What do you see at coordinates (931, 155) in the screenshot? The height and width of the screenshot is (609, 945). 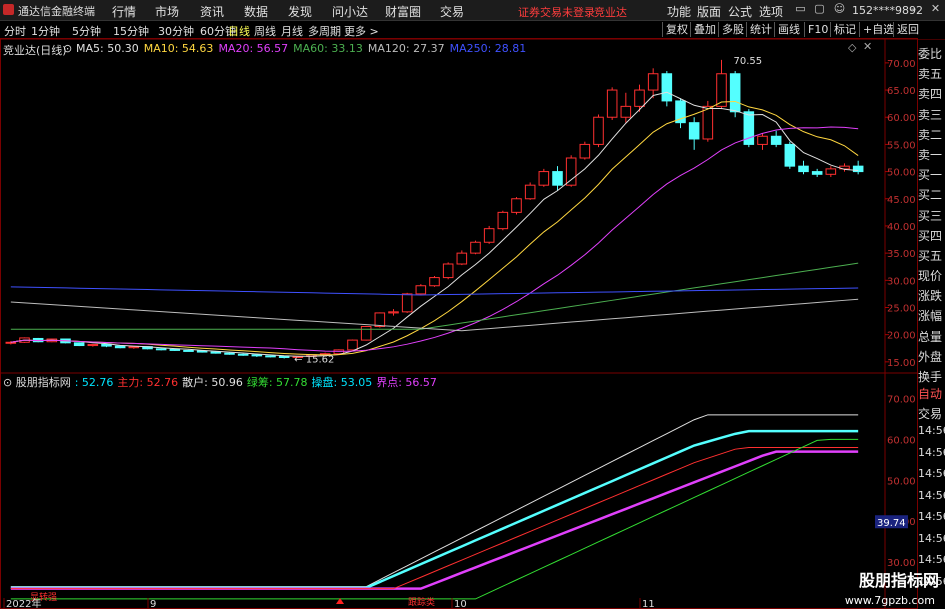 I see `quote-item: 卖一` at bounding box center [931, 155].